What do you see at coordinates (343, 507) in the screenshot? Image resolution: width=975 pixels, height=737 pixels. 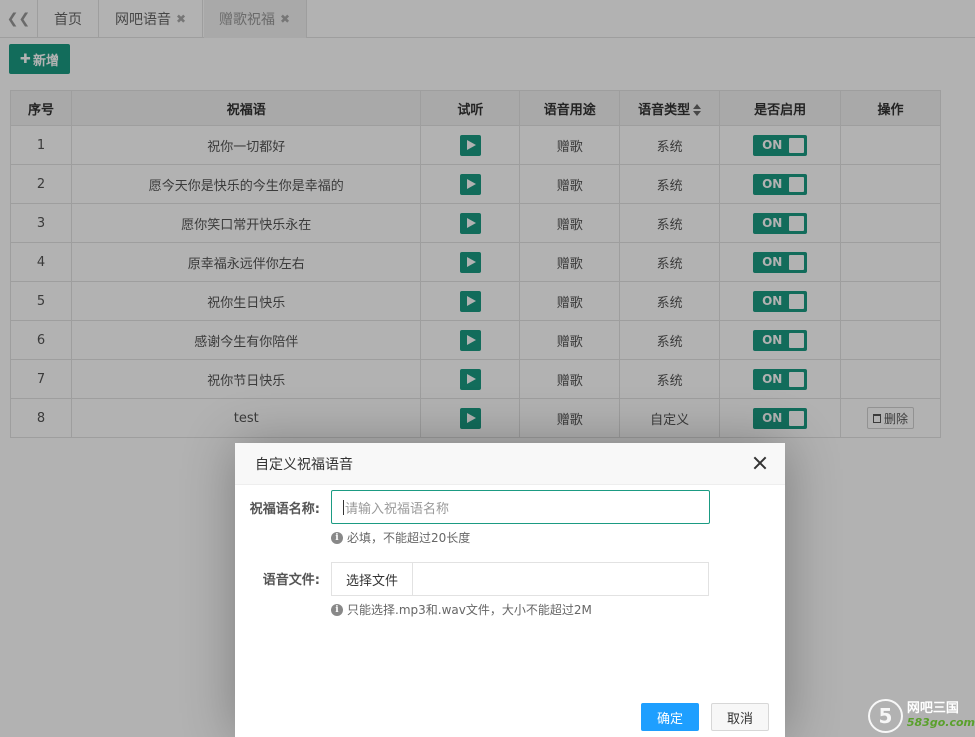 I see `text-caret` at bounding box center [343, 507].